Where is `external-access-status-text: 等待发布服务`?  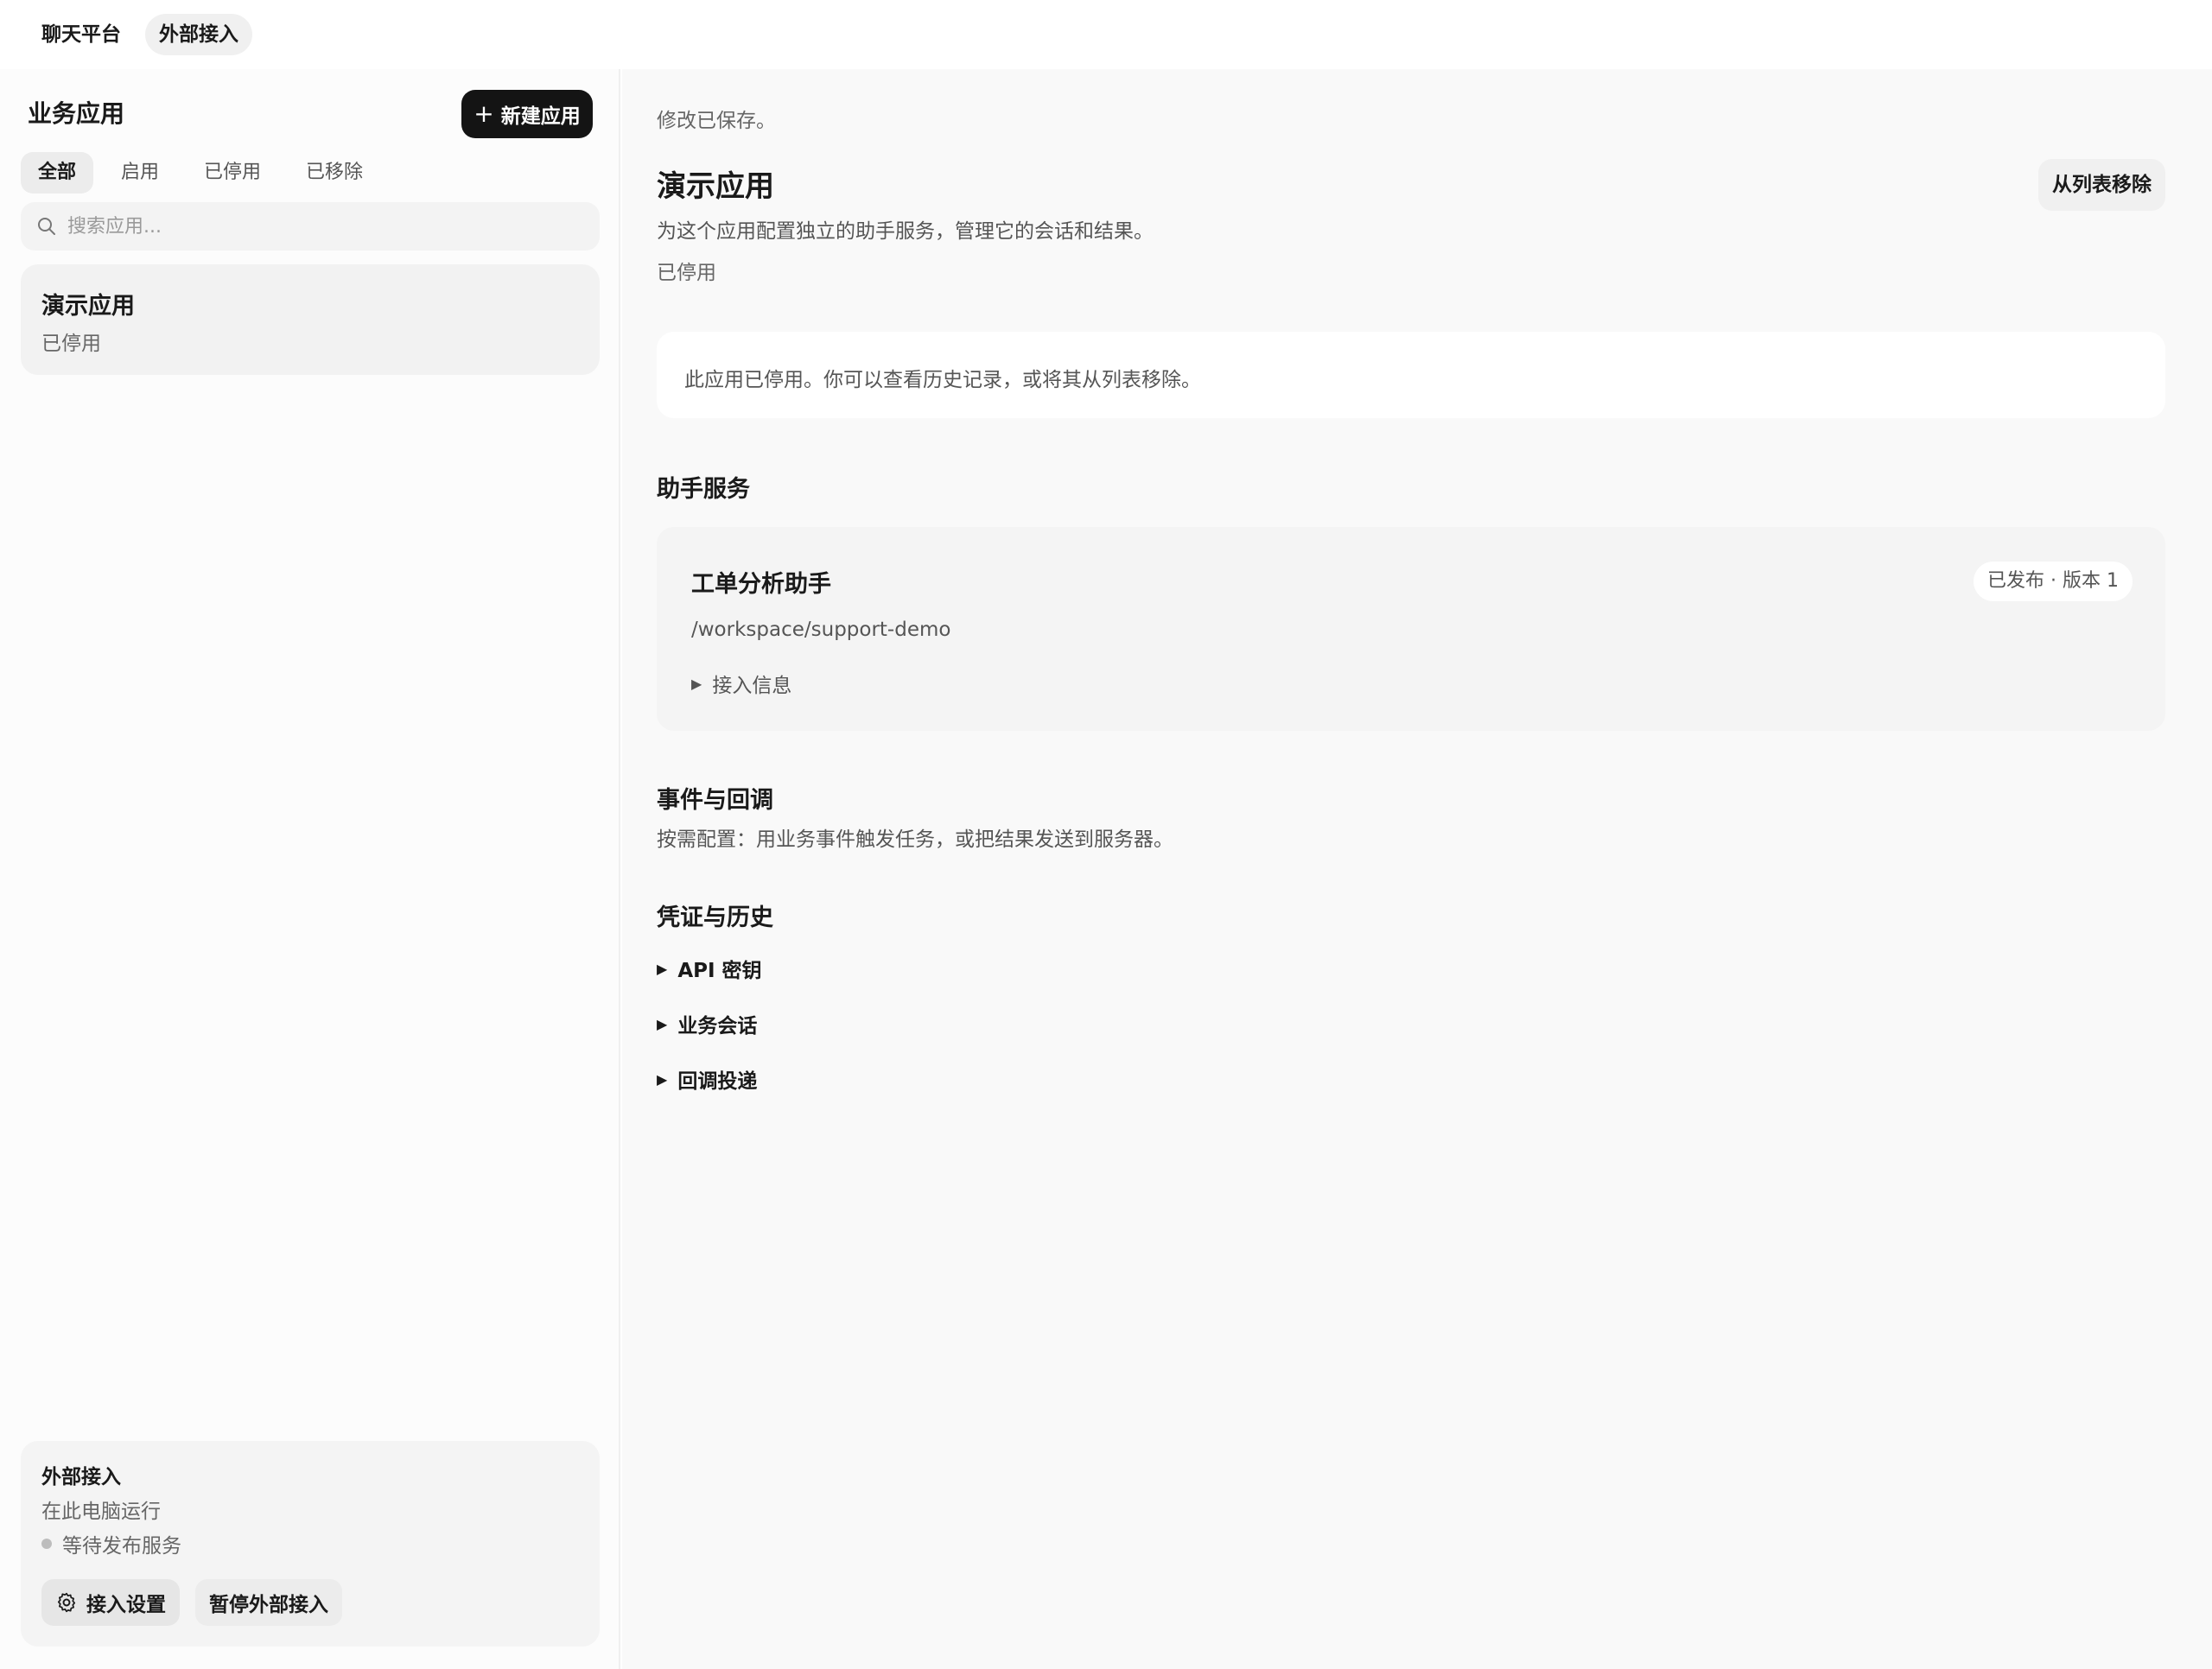 external-access-status-text: 等待发布服务 is located at coordinates (122, 1546).